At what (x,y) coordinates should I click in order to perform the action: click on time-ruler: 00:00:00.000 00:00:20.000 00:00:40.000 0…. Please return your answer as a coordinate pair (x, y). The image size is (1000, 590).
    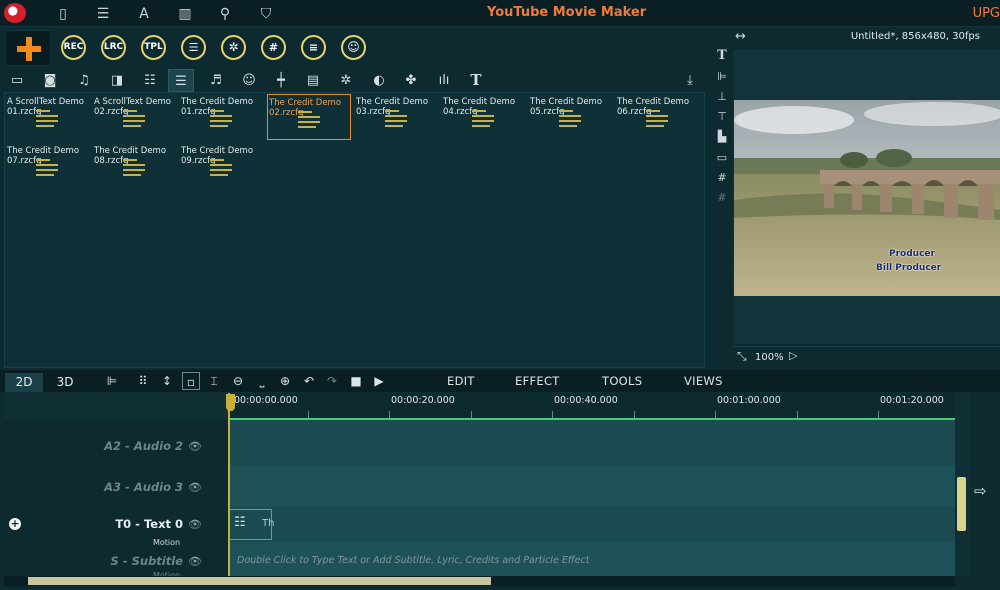
    Looking at the image, I should click on (591, 406).